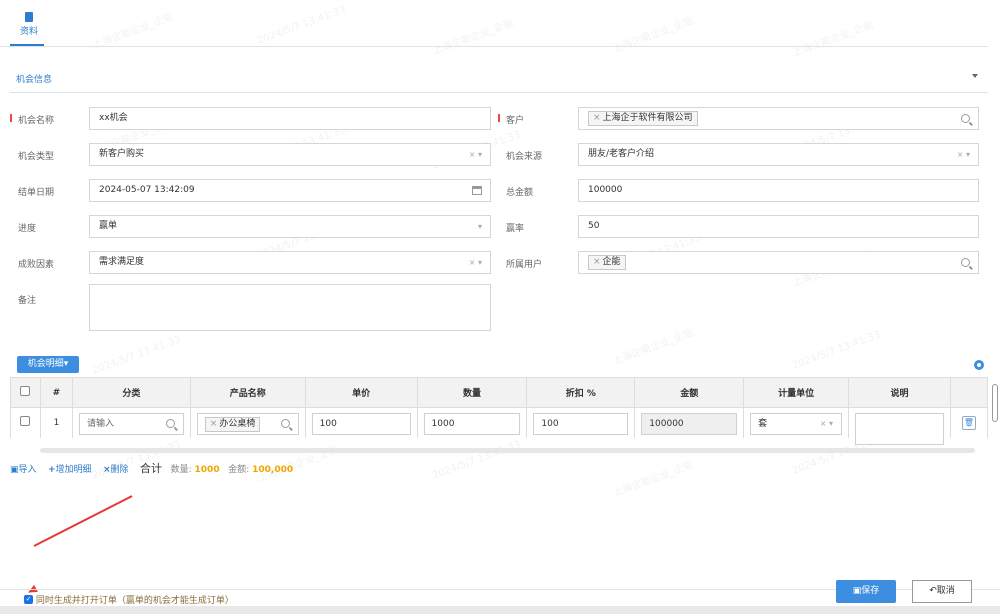 This screenshot has width=1000, height=614. What do you see at coordinates (36, 265) in the screenshot?
I see `success-factor-label: 成败因素` at bounding box center [36, 265].